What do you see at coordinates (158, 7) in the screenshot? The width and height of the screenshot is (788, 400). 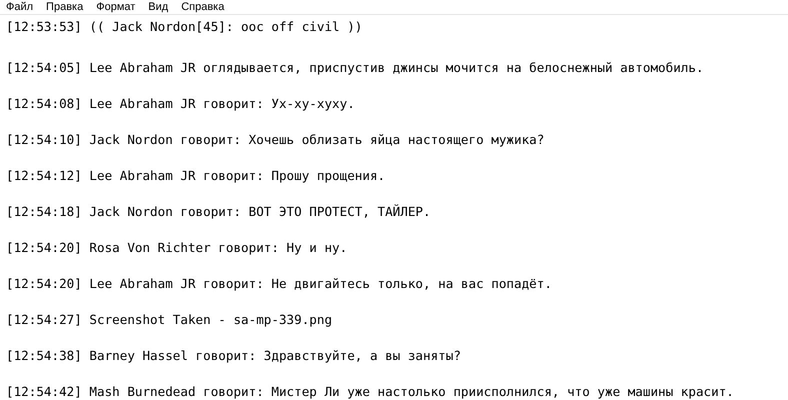 I see `menu-item: Вид` at bounding box center [158, 7].